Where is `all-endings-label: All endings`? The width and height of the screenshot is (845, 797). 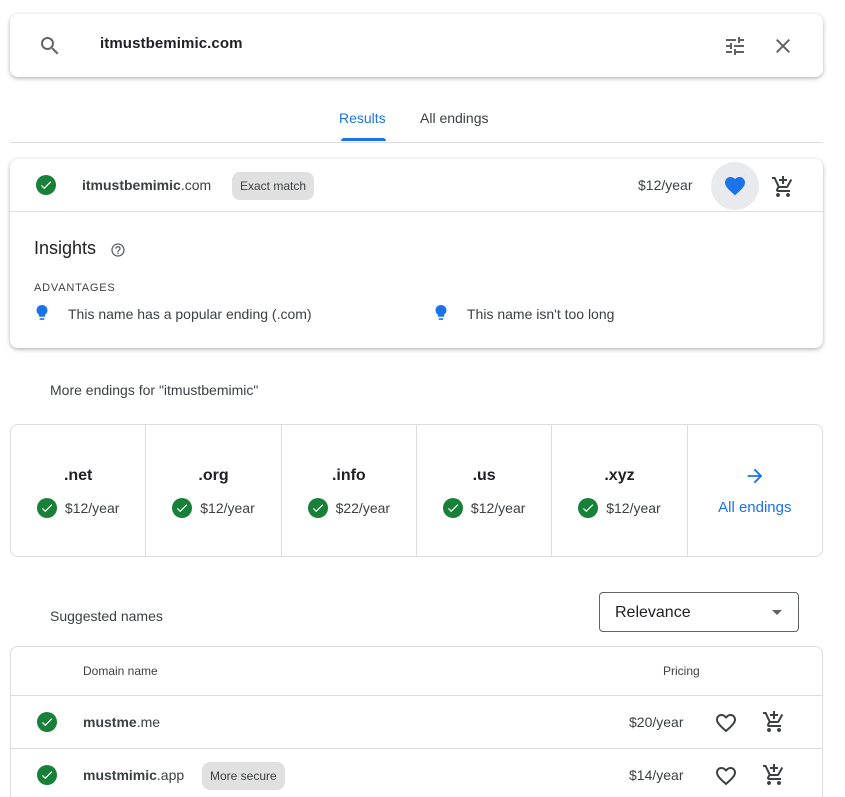
all-endings-label: All endings is located at coordinates (755, 507).